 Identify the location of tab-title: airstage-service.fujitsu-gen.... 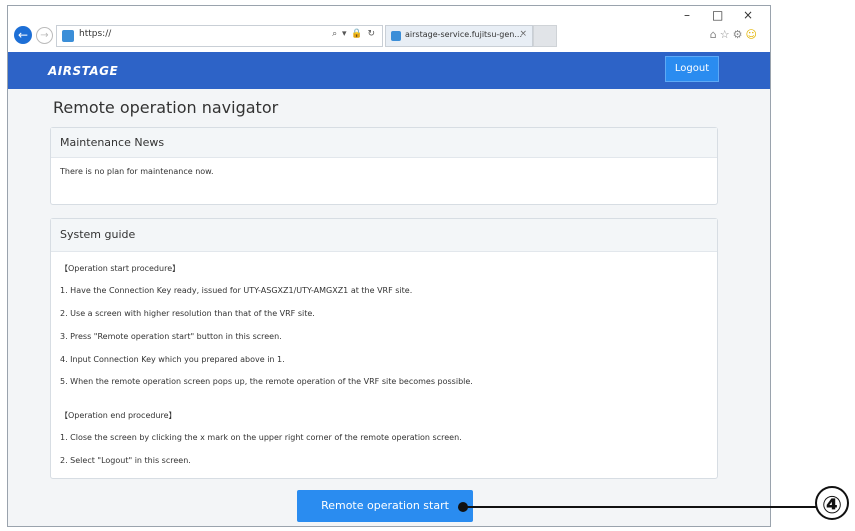
(463, 34).